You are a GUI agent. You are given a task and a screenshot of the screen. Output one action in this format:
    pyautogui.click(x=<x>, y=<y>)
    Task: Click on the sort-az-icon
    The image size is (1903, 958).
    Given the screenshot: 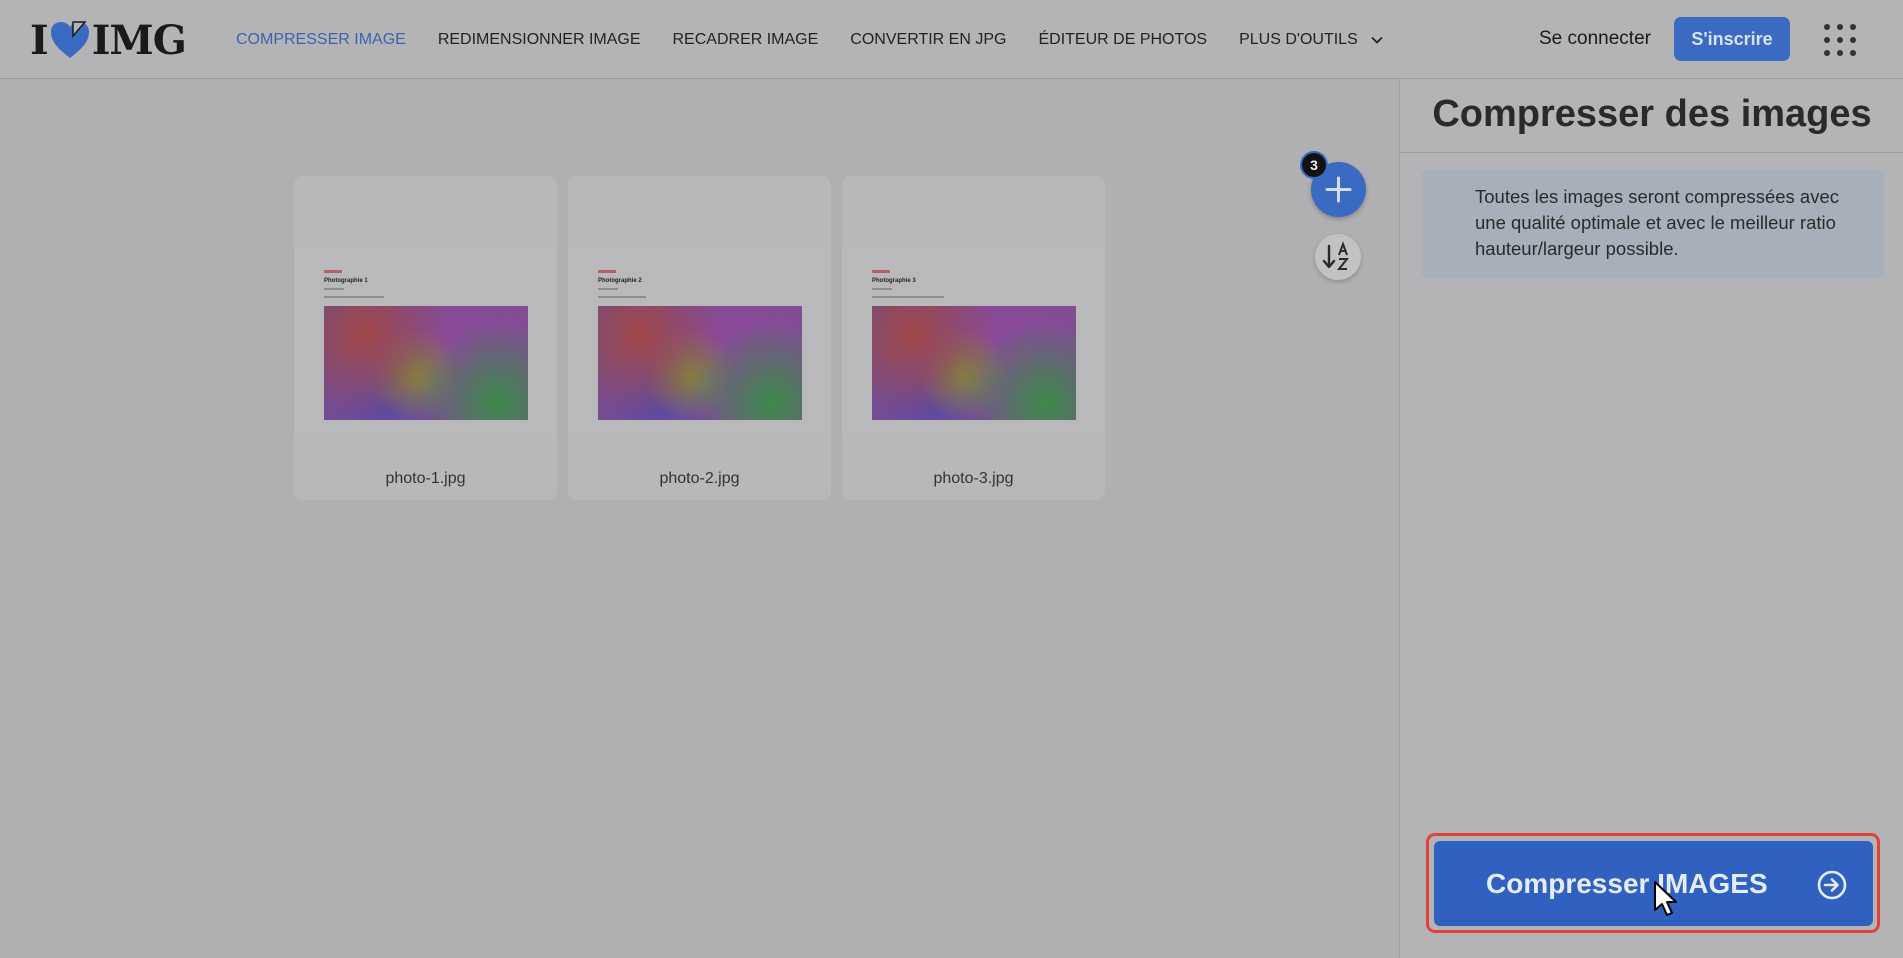 What is the action you would take?
    pyautogui.click(x=1336, y=255)
    